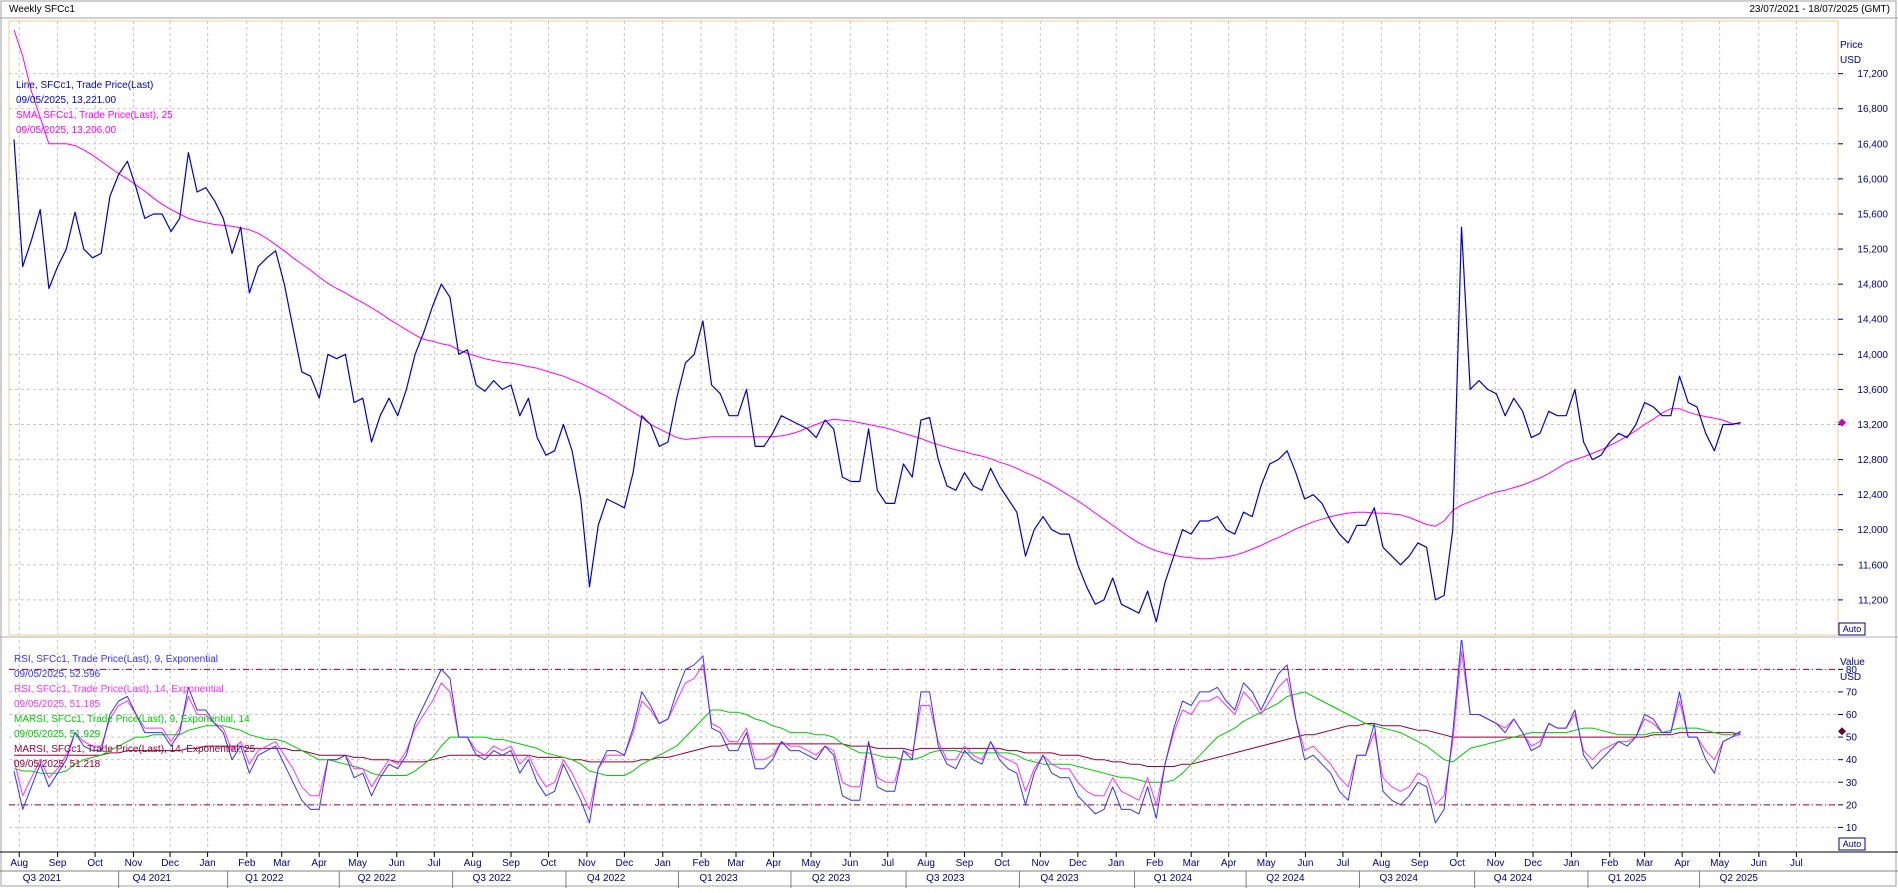 The height and width of the screenshot is (893, 1898). Describe the element at coordinates (945, 878) in the screenshot. I see `quarter-label: Q3 2023` at that location.